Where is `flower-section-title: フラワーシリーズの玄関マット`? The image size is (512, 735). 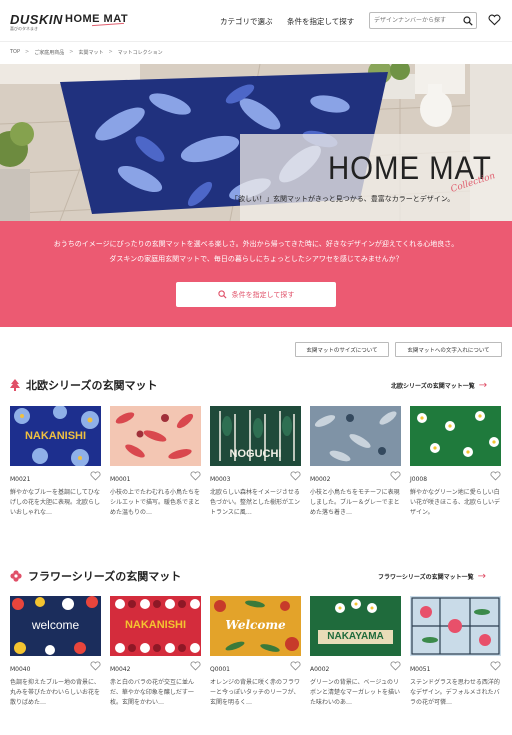
flower-section-title: フラワーシリーズの玄関マット is located at coordinates (95, 576).